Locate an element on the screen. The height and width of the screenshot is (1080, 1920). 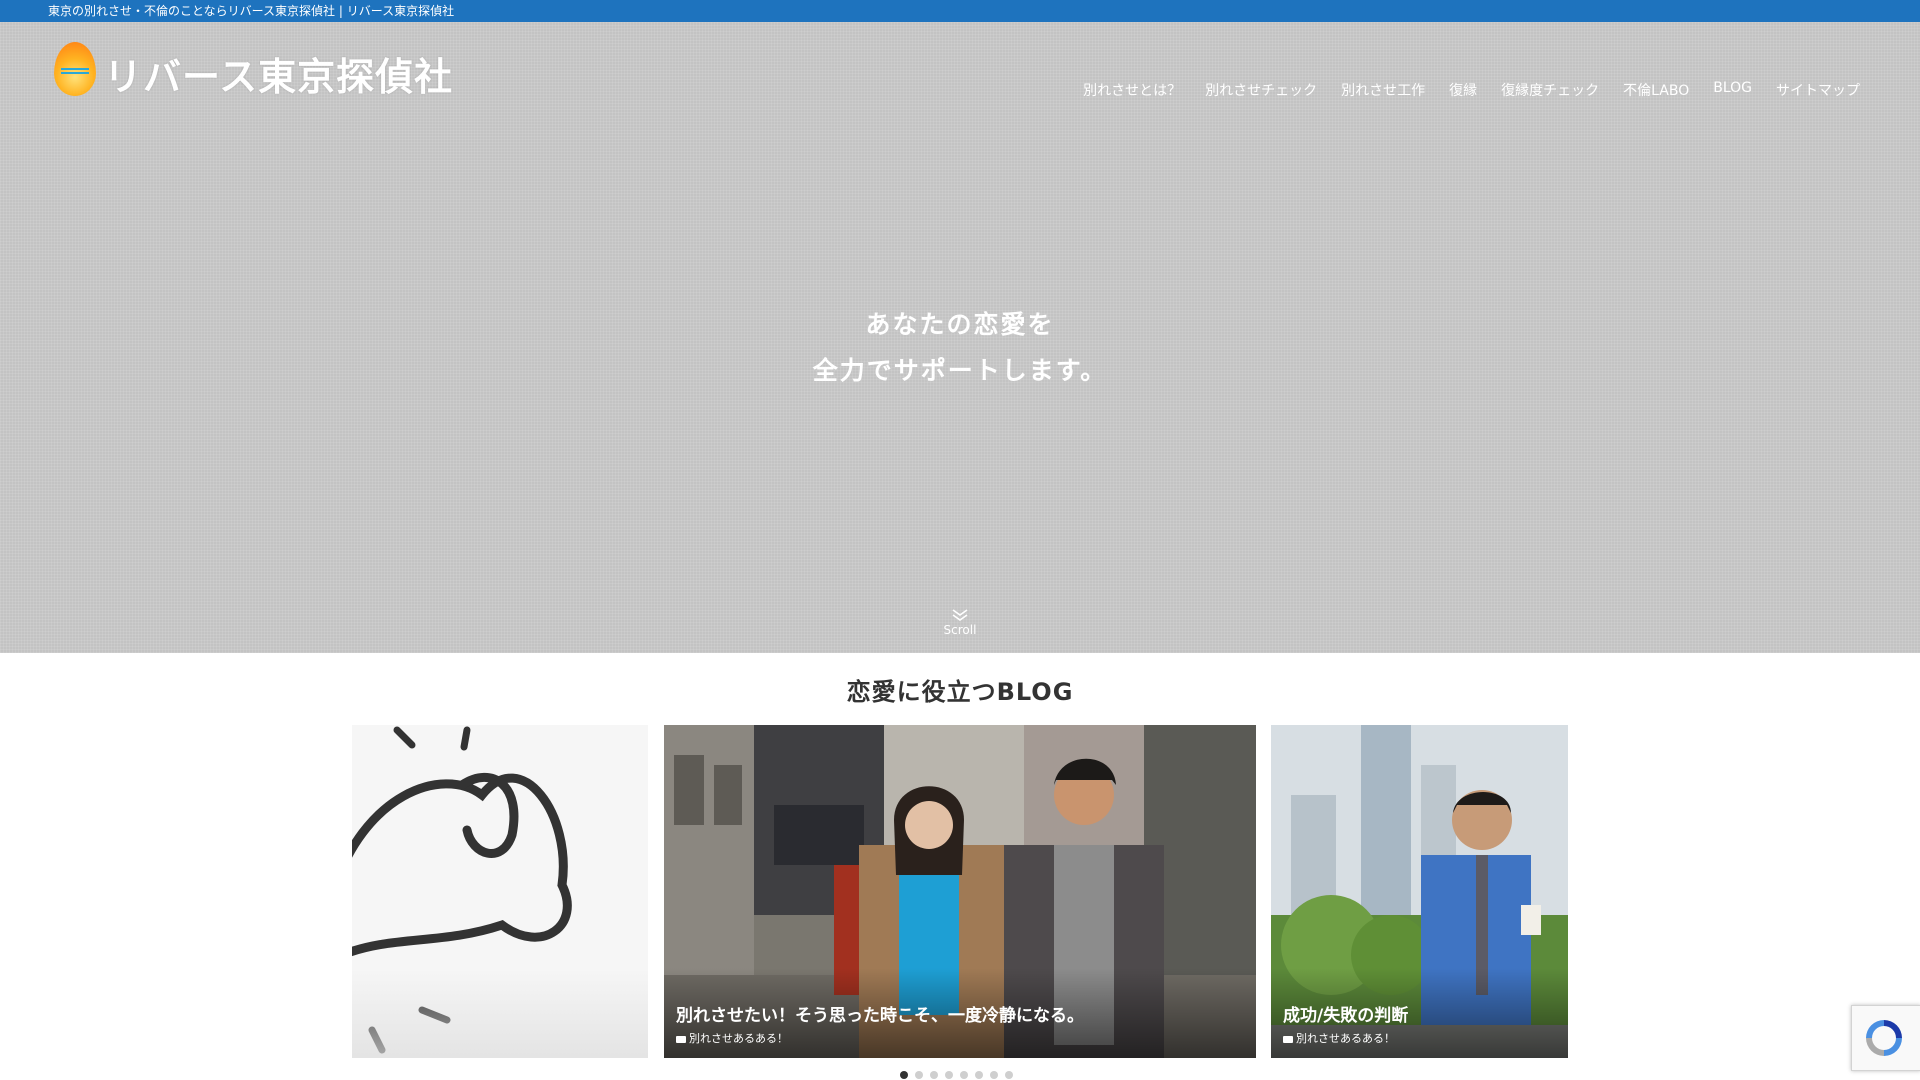
hero-catchcopy: あなたの恋愛を 全力でサポートします。 is located at coordinates (960, 348).